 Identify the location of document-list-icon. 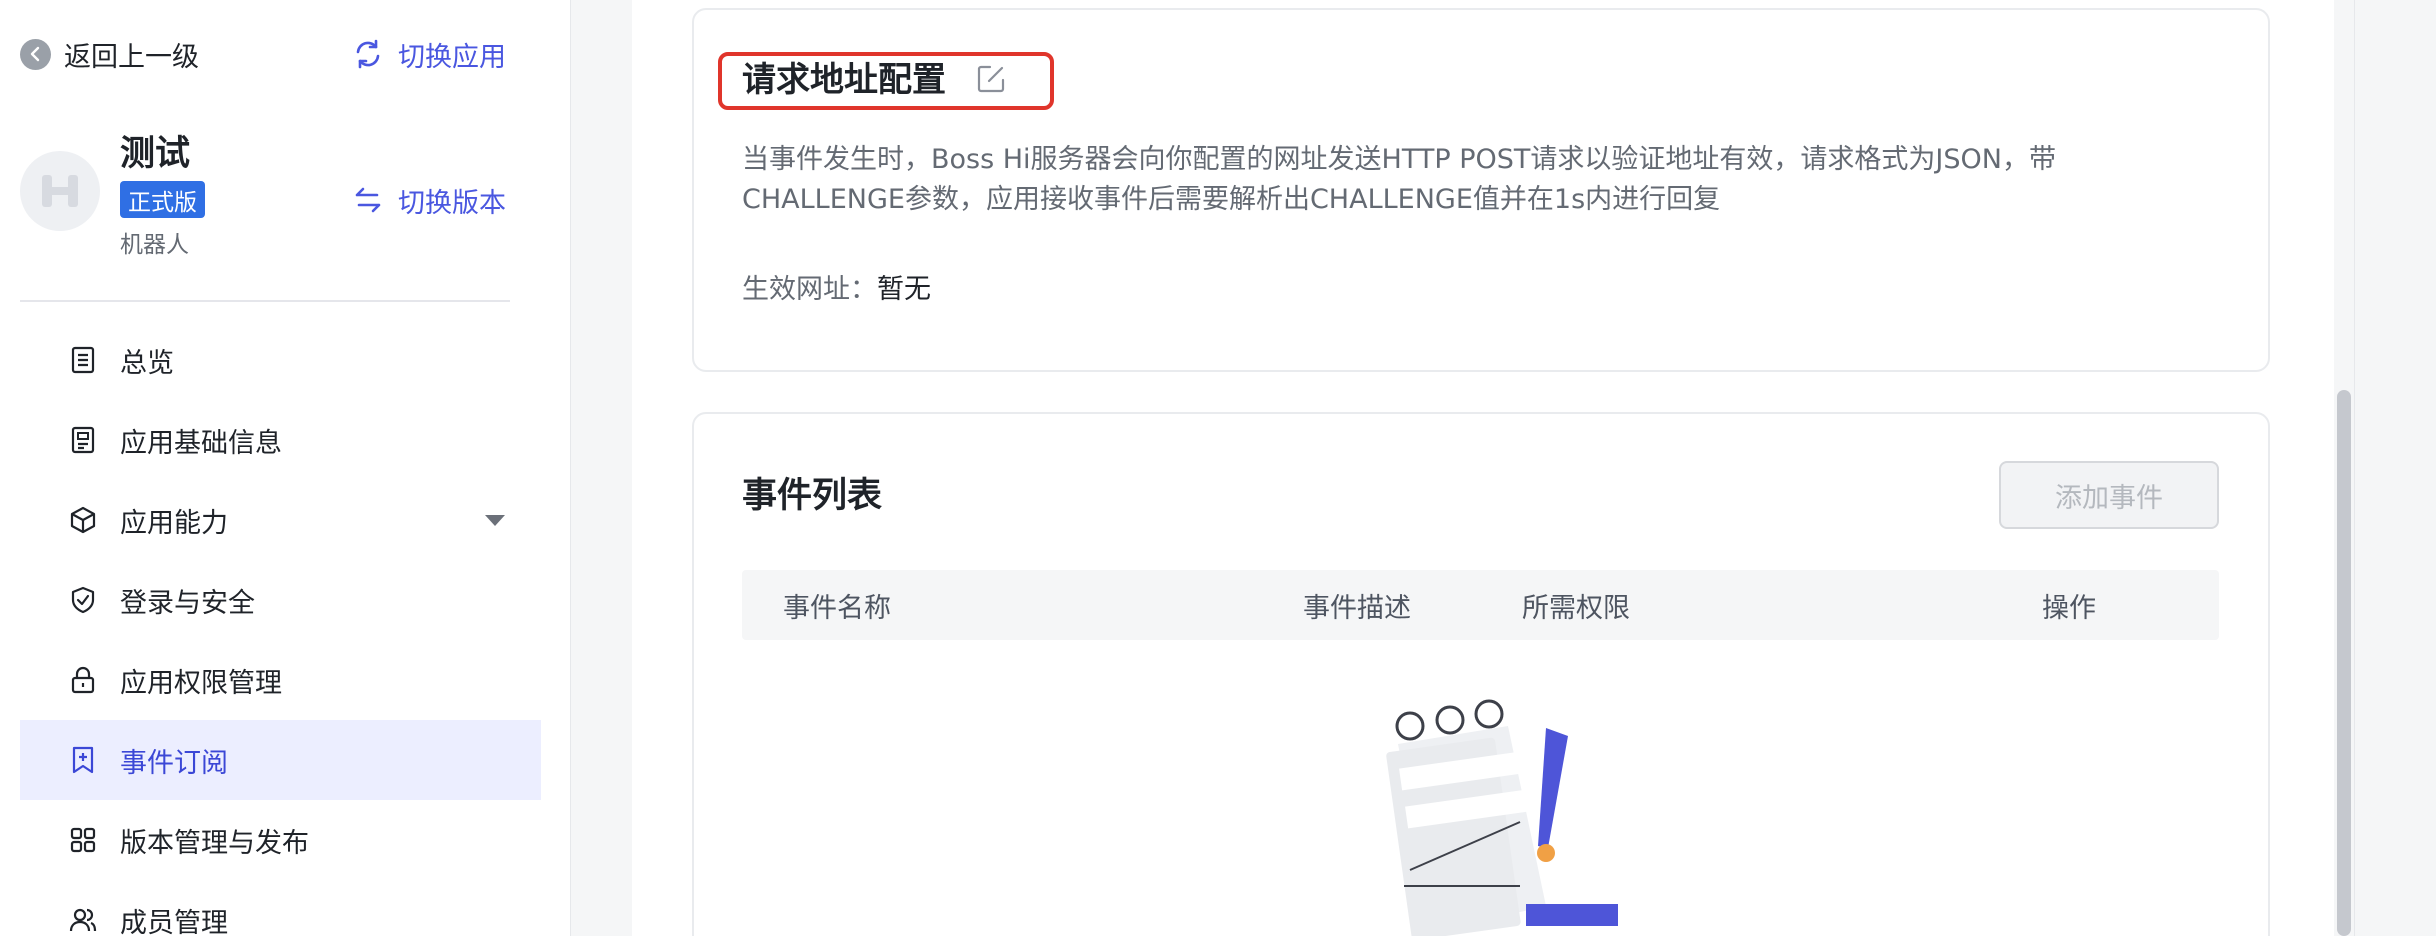
(83, 360).